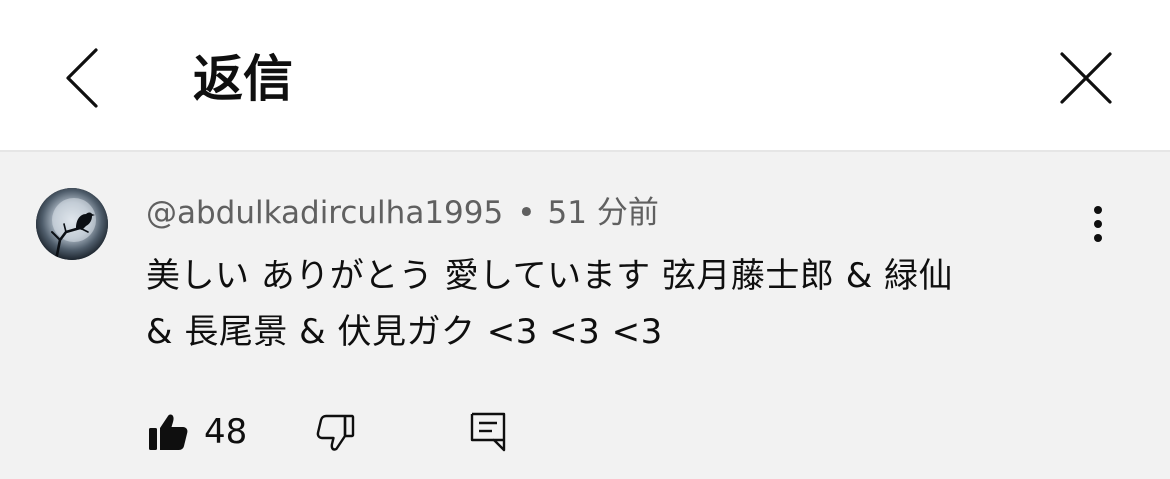 This screenshot has width=1170, height=479. I want to click on close-button, so click(1087, 79).